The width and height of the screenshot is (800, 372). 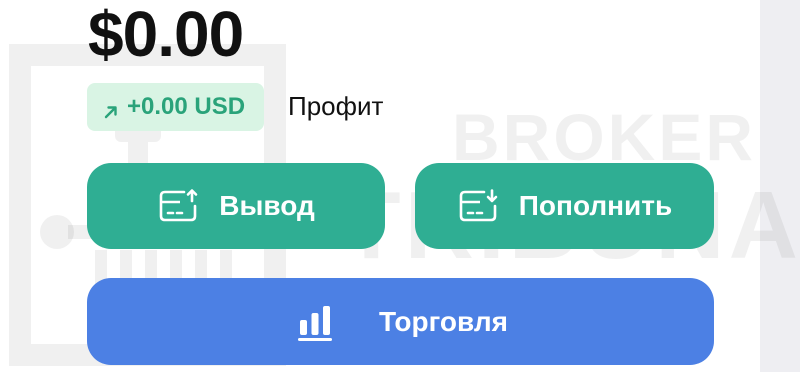 What do you see at coordinates (780, 186) in the screenshot?
I see `page-background-strip` at bounding box center [780, 186].